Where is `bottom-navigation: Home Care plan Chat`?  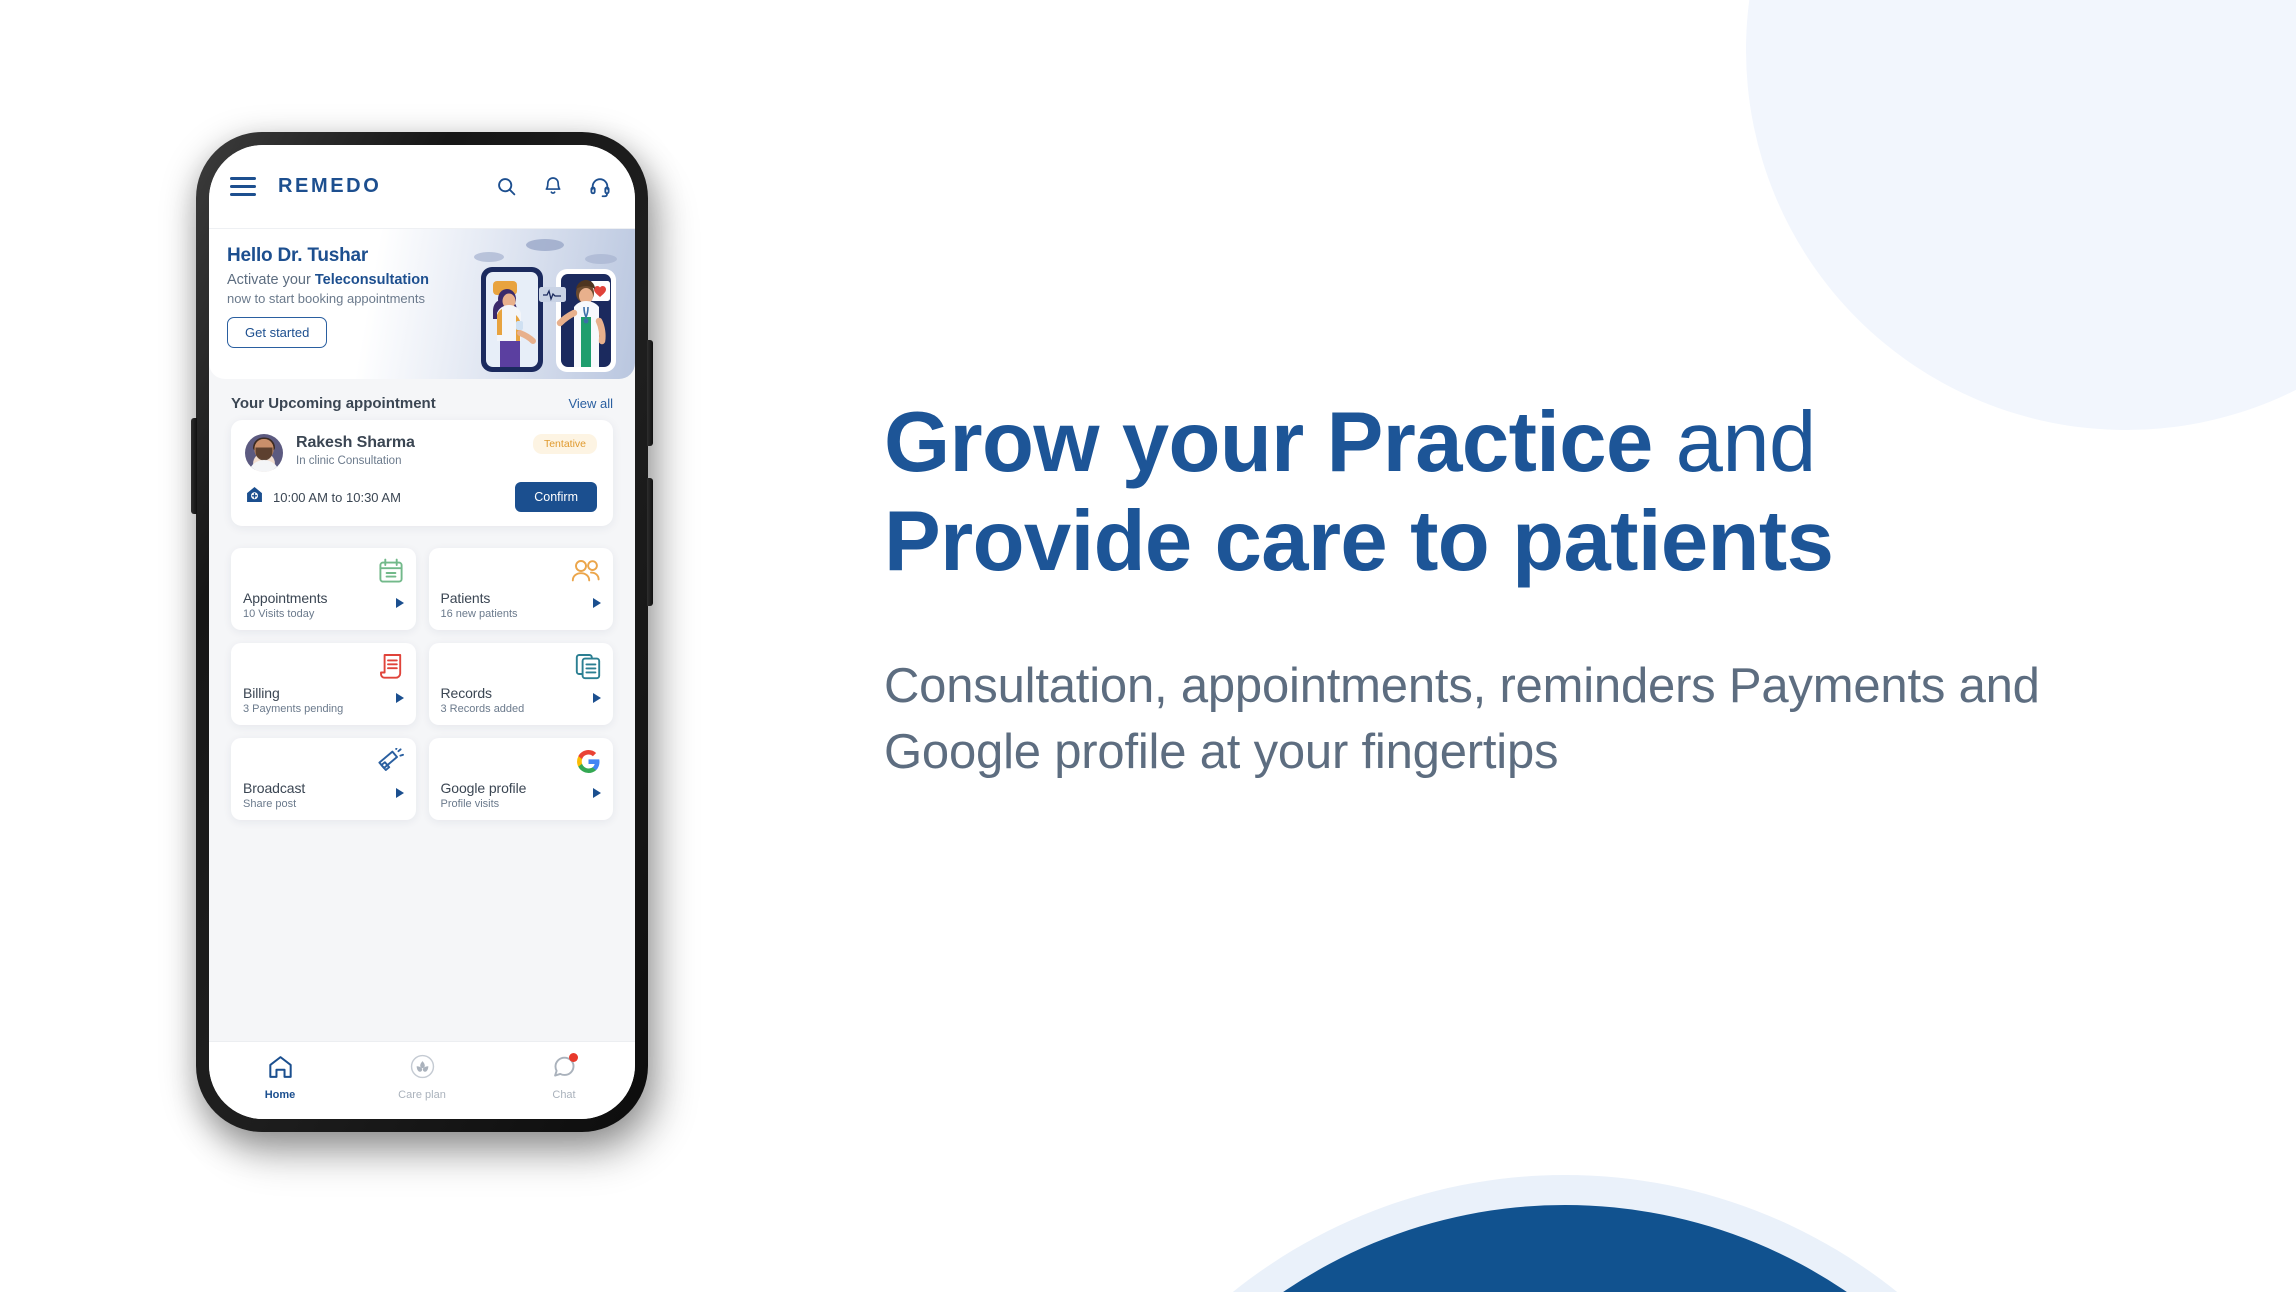
bottom-navigation: Home Care plan Chat is located at coordinates (422, 1080).